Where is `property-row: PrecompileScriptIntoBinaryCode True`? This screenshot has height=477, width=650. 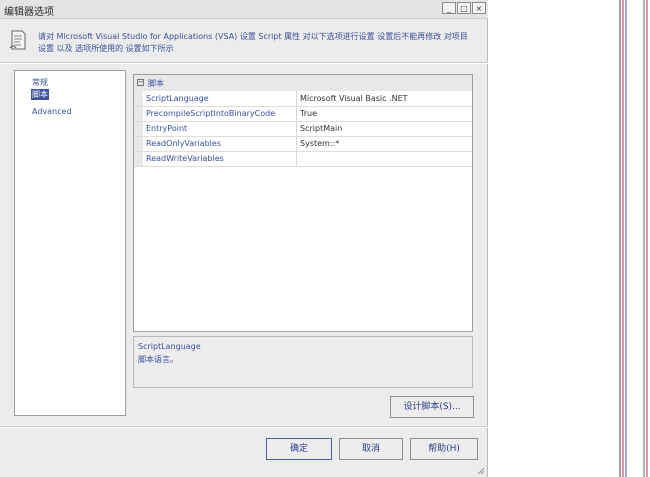
property-row: PrecompileScriptIntoBinaryCode True is located at coordinates (303, 114).